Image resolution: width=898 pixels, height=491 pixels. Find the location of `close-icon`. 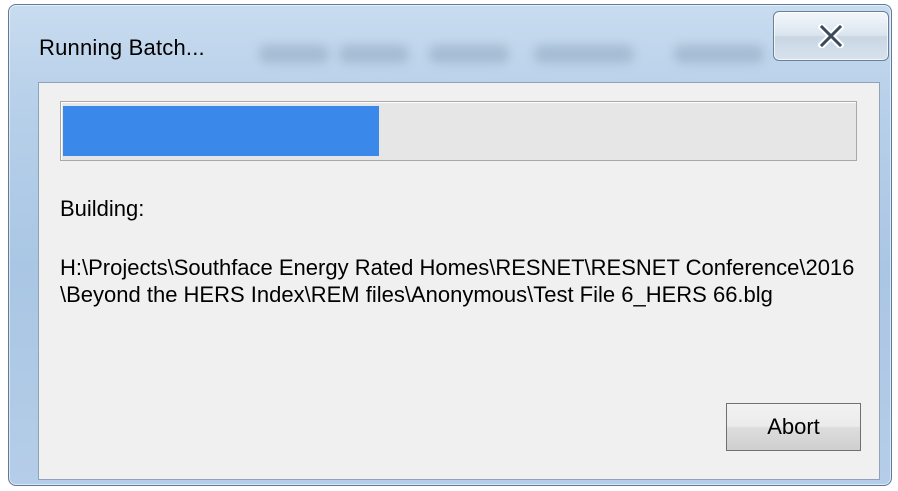

close-icon is located at coordinates (831, 36).